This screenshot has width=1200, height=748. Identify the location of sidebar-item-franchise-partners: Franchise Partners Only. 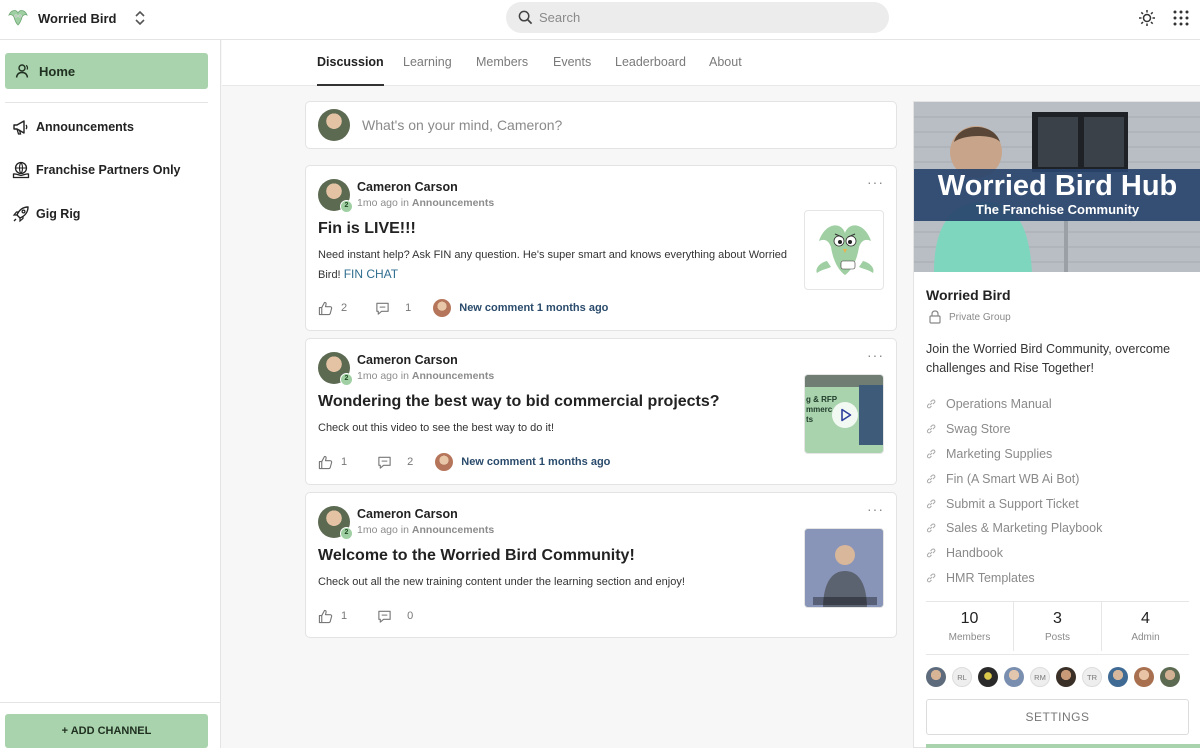
(96, 170).